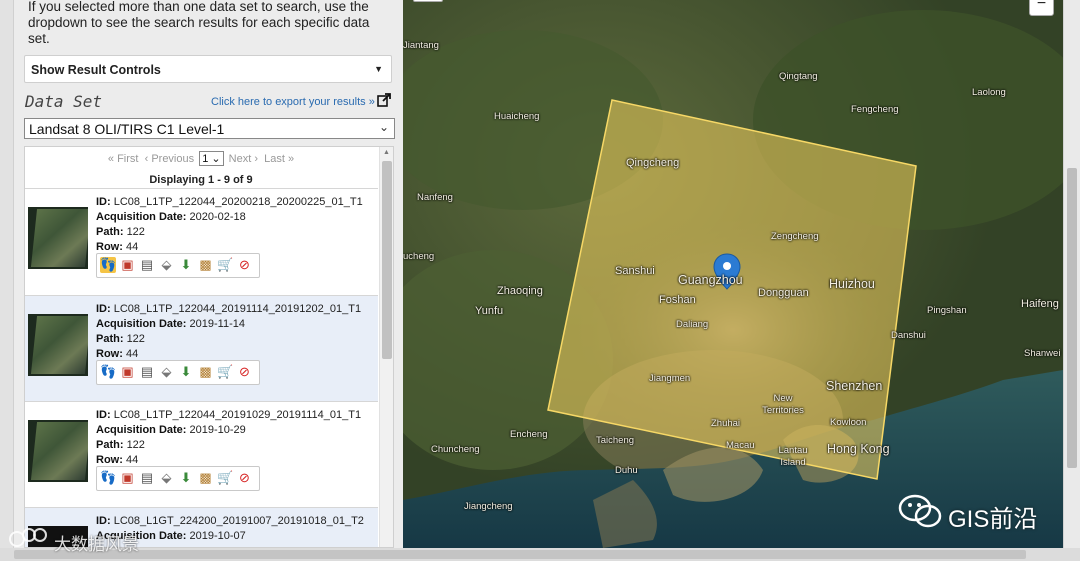 This screenshot has height=561, width=1080. Describe the element at coordinates (520, 291) in the screenshot. I see `map-label: Zhaoqing` at that location.